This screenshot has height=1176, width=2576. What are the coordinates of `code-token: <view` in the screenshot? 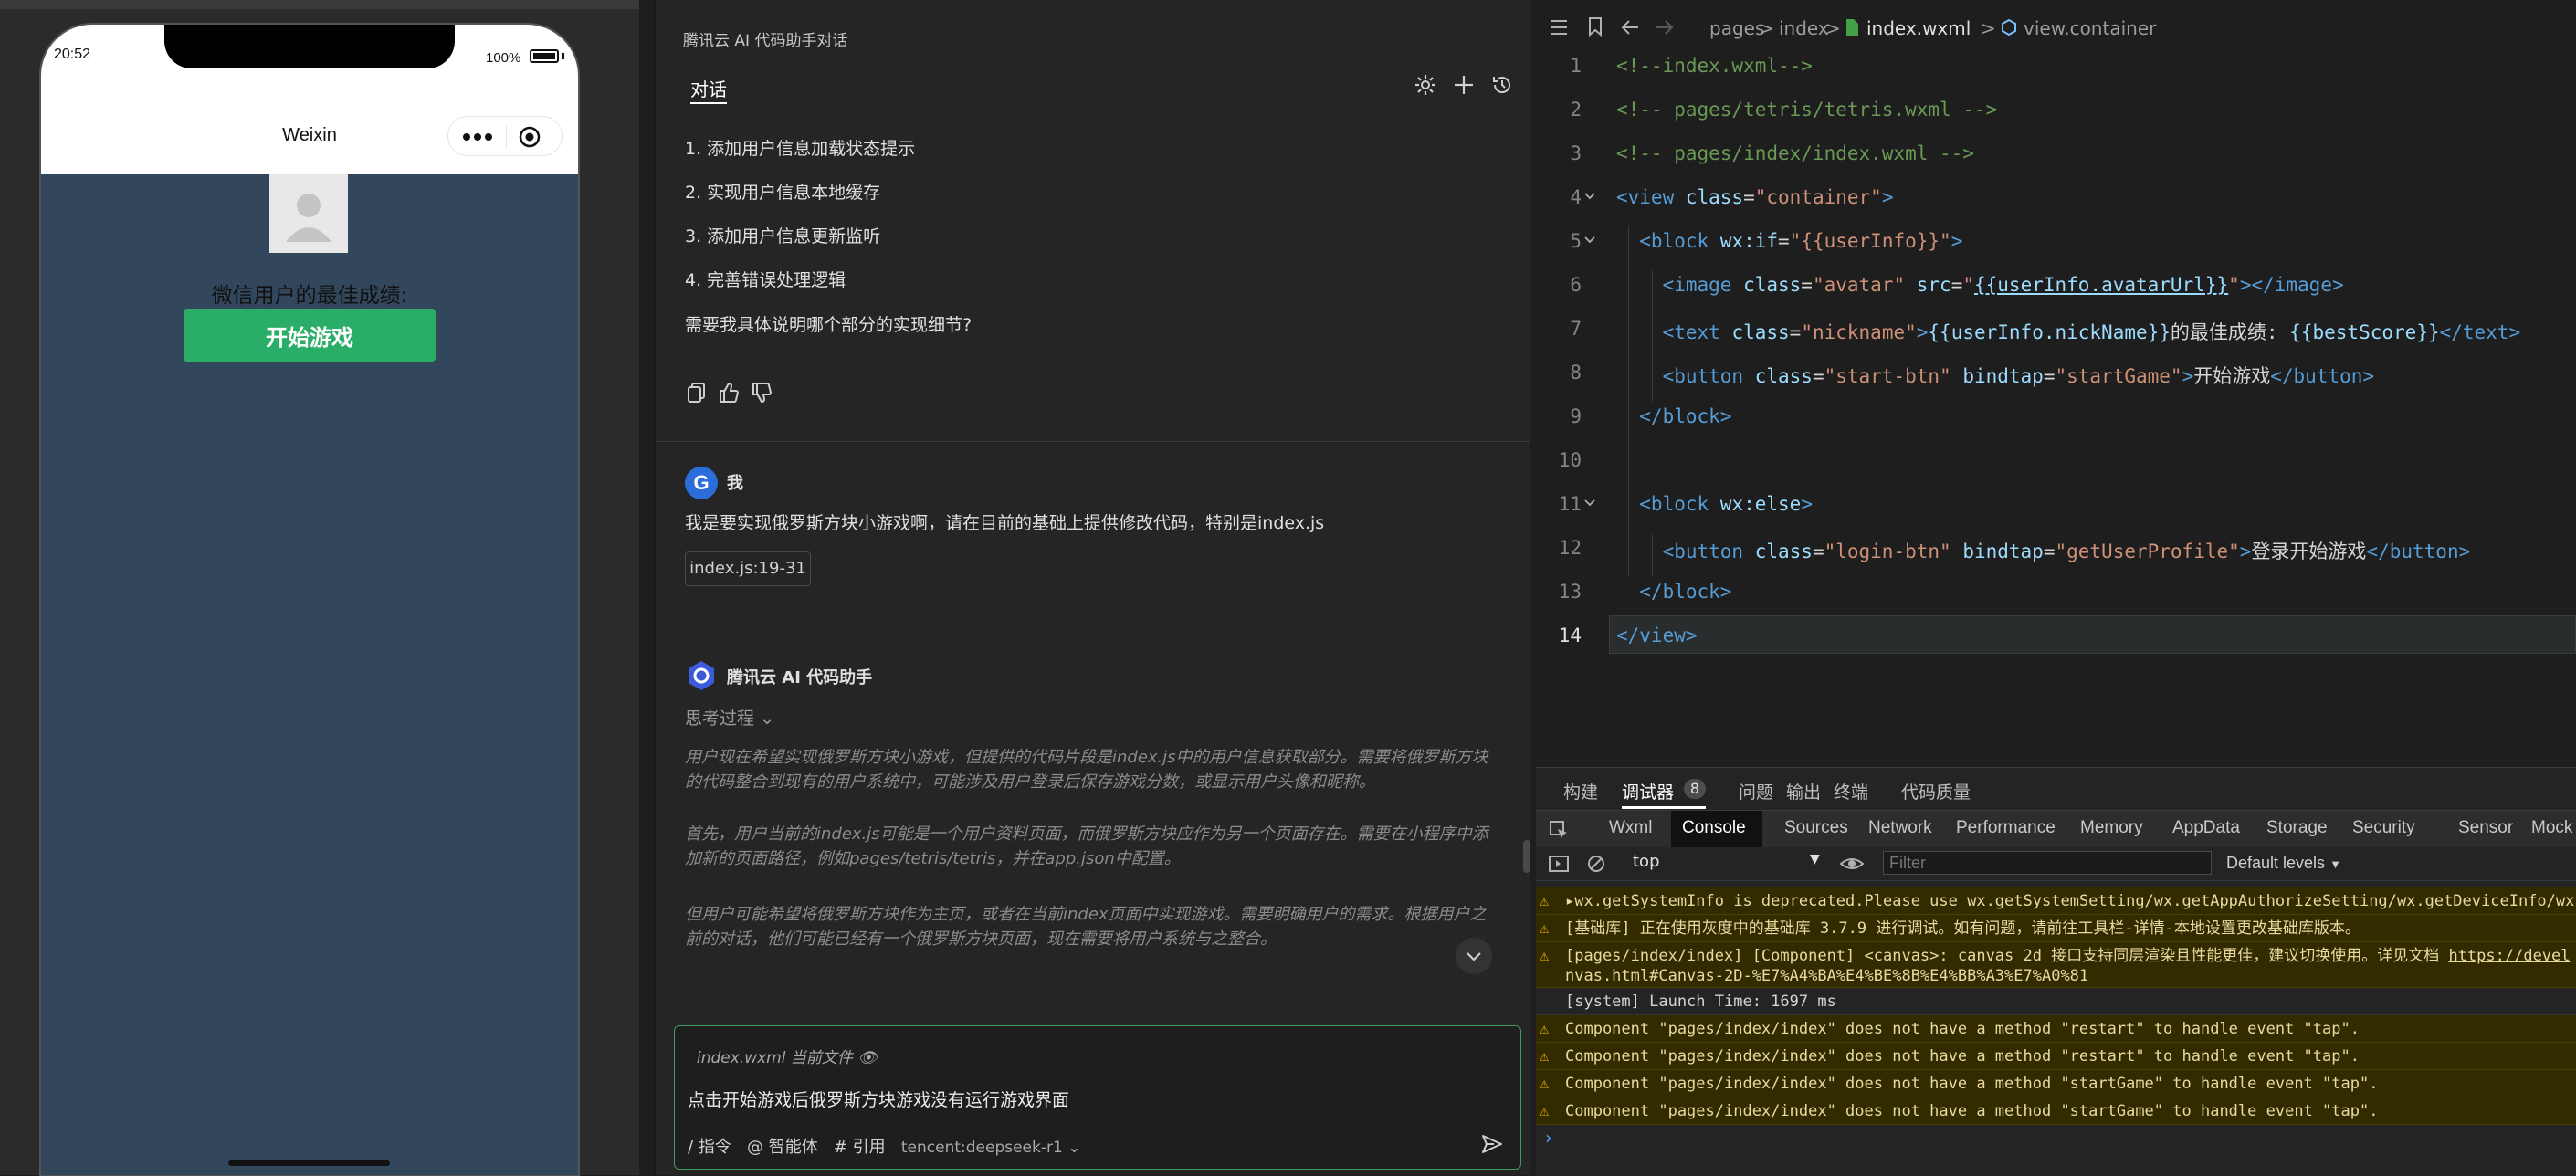 It's located at (1651, 197).